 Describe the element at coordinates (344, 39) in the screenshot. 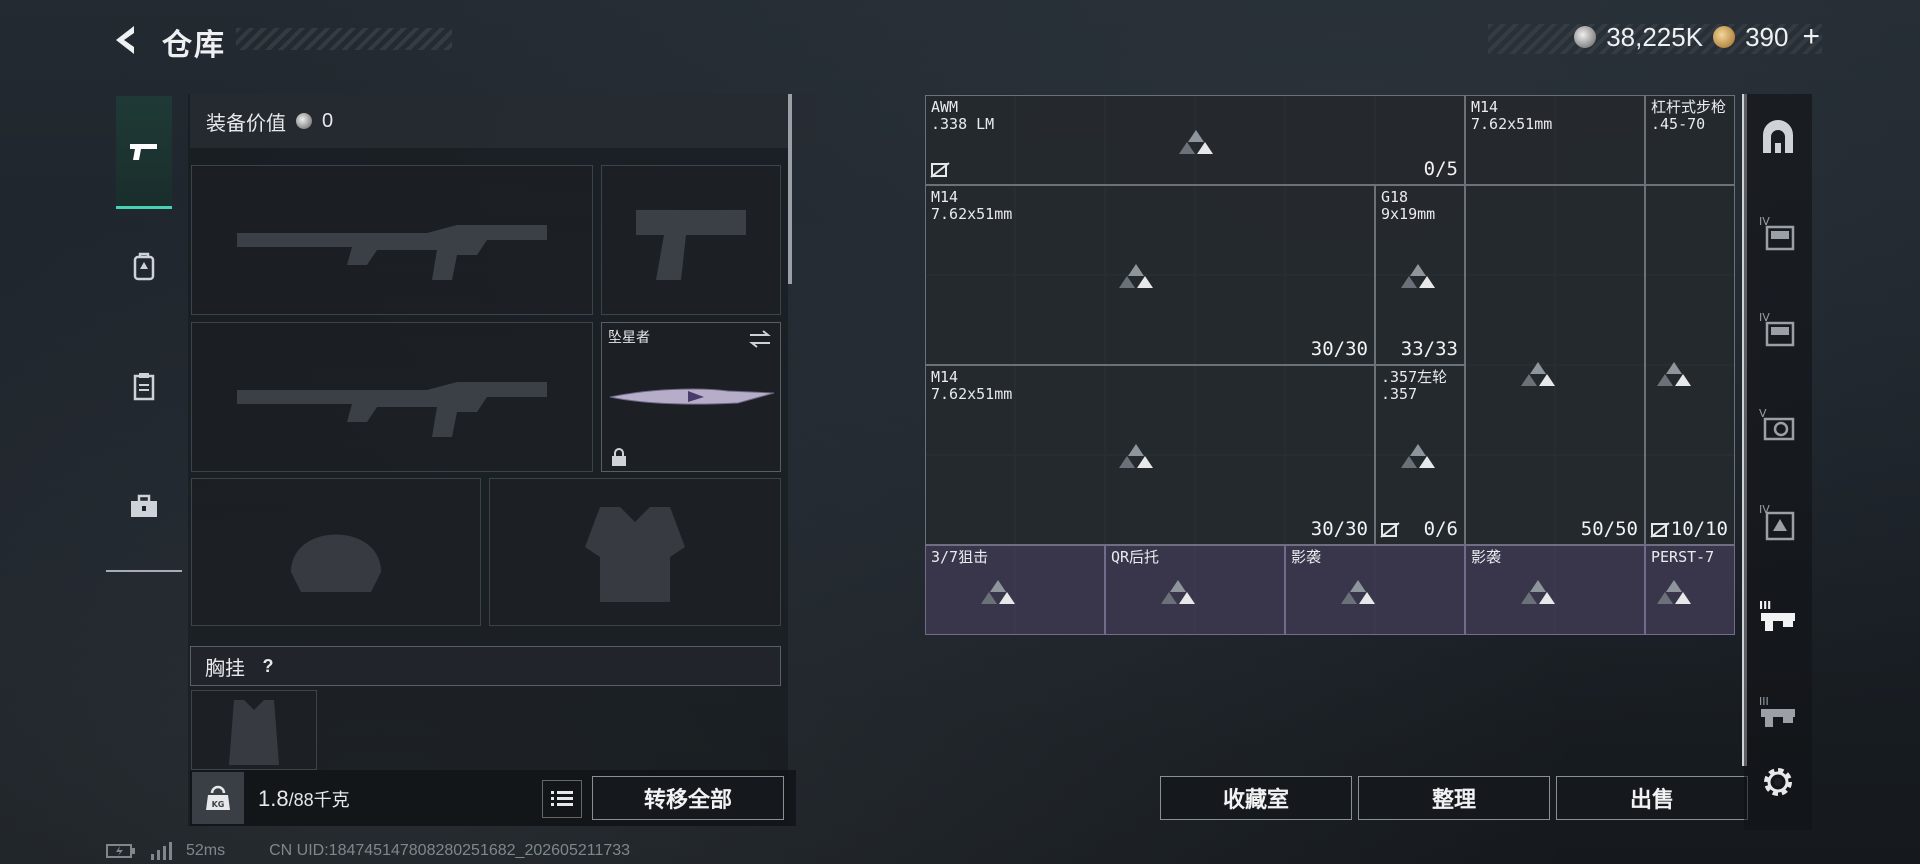

I see `title-stripe` at that location.